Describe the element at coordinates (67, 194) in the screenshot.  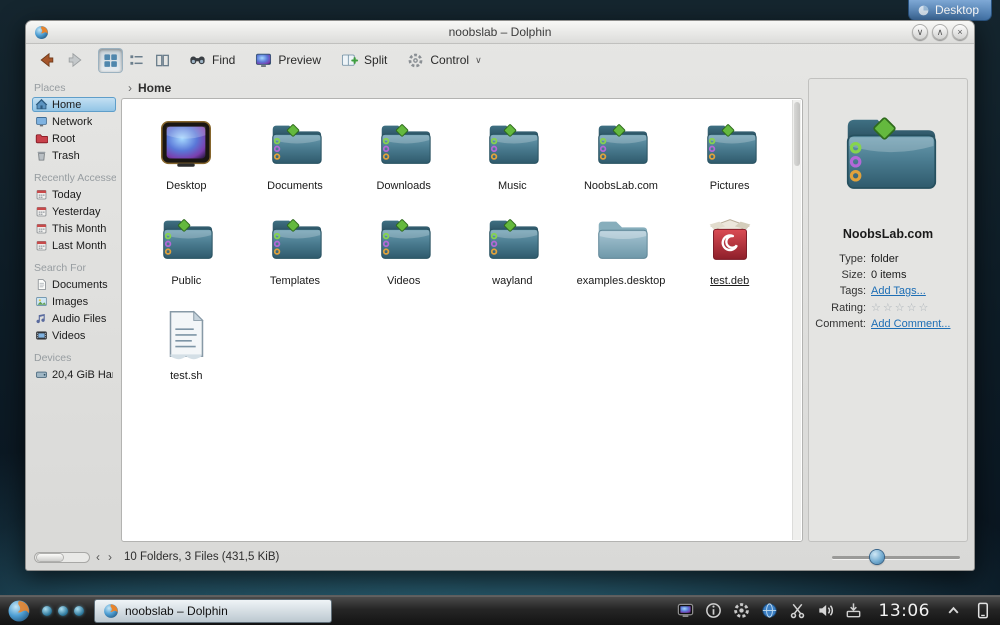
I see `place-label: Today` at that location.